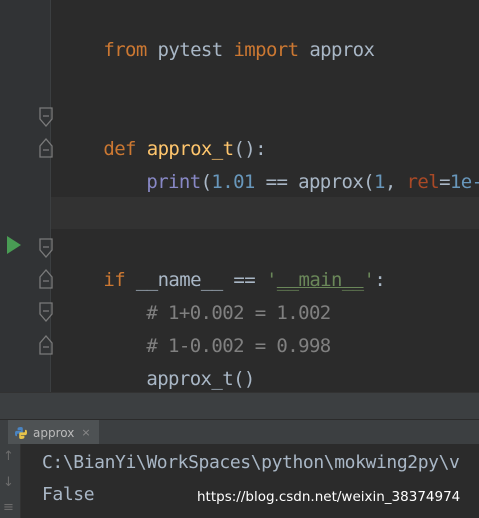 Image resolution: width=479 pixels, height=518 pixels. What do you see at coordinates (239, 432) in the screenshot?
I see `run-tool-window-tabbar: approx ×` at bounding box center [239, 432].